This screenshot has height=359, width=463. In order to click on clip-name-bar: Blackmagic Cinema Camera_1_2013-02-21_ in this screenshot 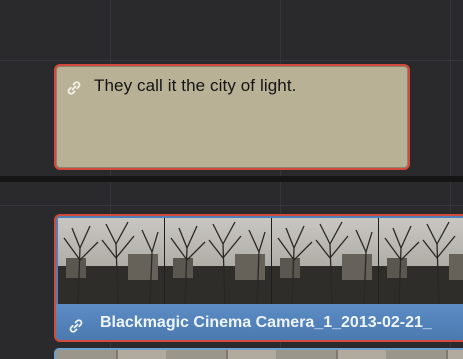, I will do `click(259, 322)`.